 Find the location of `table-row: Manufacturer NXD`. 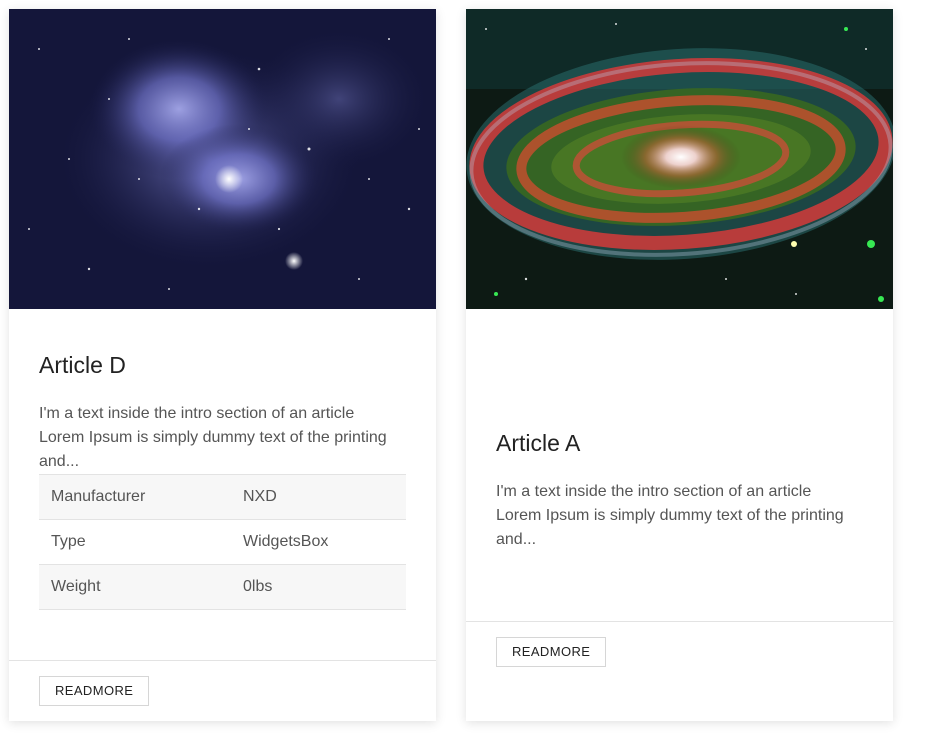

table-row: Manufacturer NXD is located at coordinates (222, 497).